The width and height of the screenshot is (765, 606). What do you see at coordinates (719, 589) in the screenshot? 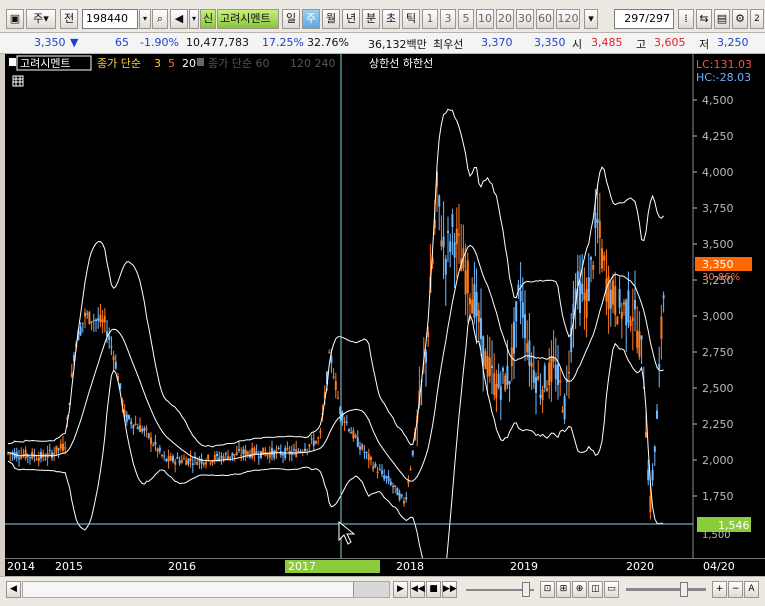
I see `zoom-in-icon: +` at bounding box center [719, 589].